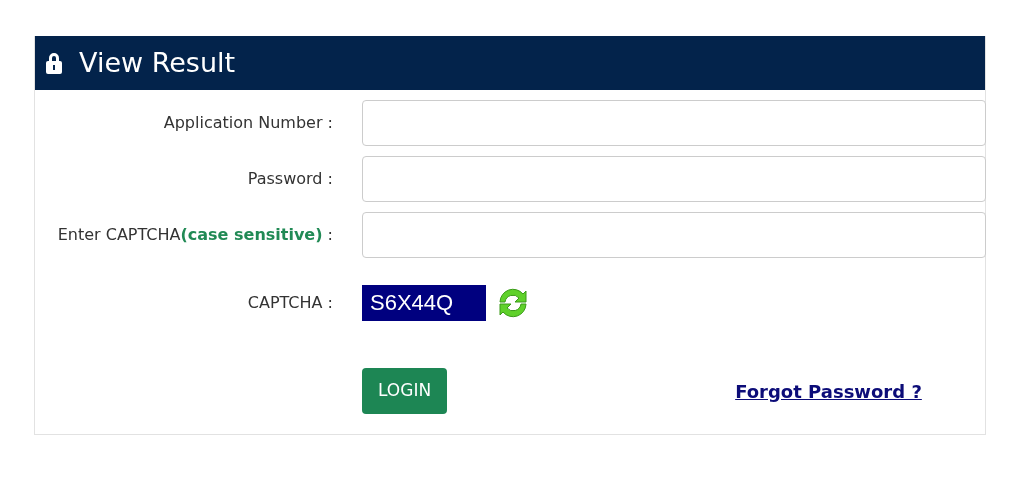  Describe the element at coordinates (157, 62) in the screenshot. I see `panel-title: View Result` at that location.